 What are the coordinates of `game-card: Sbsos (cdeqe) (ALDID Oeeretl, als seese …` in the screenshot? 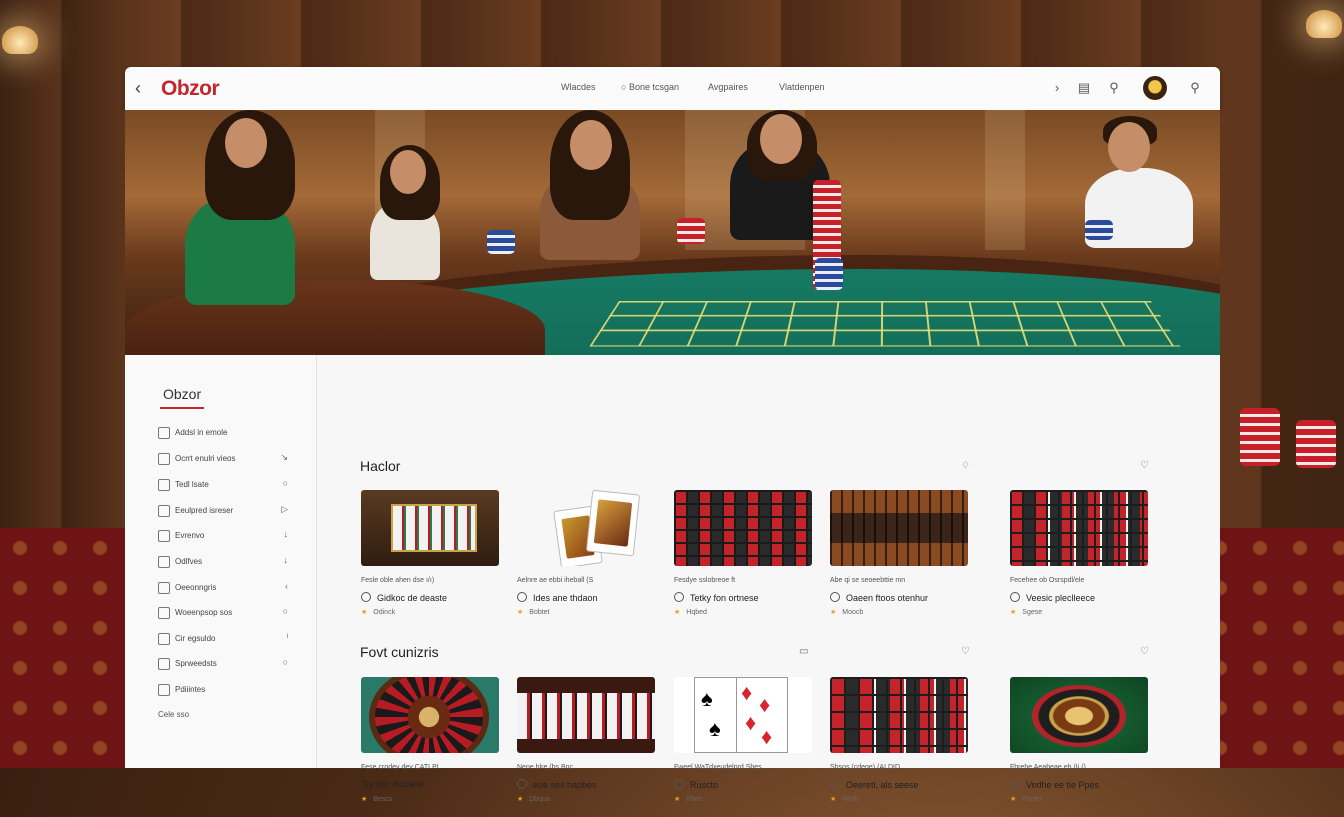 It's located at (900, 747).